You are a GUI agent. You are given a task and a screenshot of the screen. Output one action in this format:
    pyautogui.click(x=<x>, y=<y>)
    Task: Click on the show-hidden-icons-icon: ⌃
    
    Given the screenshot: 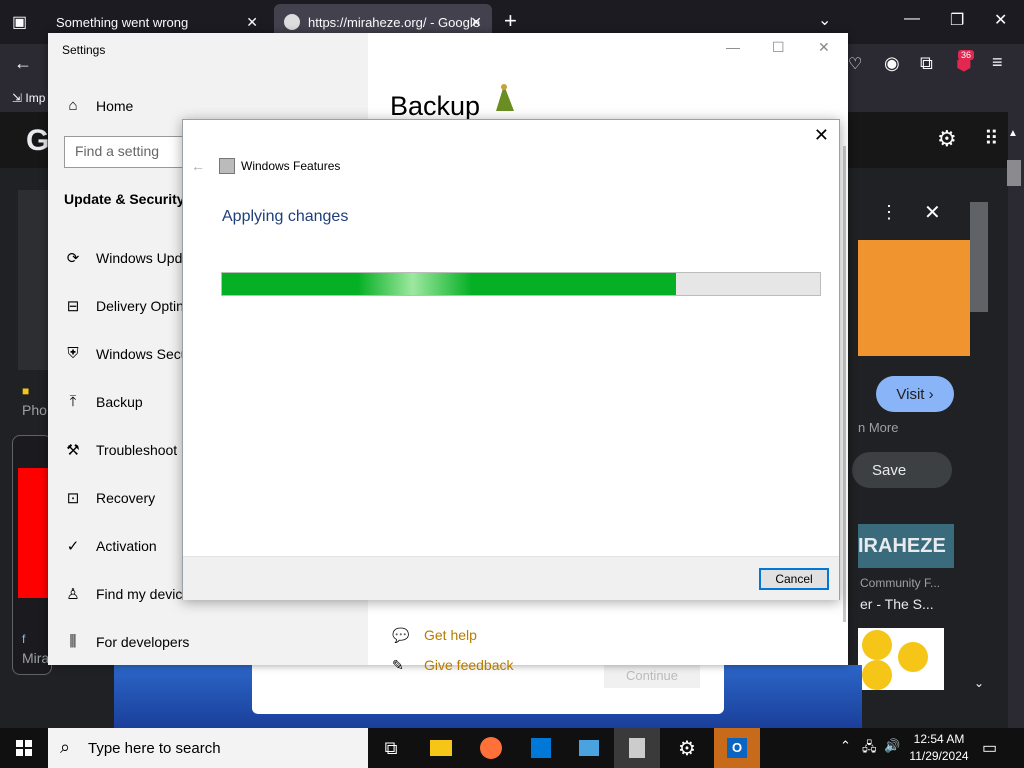 What is the action you would take?
    pyautogui.click(x=845, y=746)
    